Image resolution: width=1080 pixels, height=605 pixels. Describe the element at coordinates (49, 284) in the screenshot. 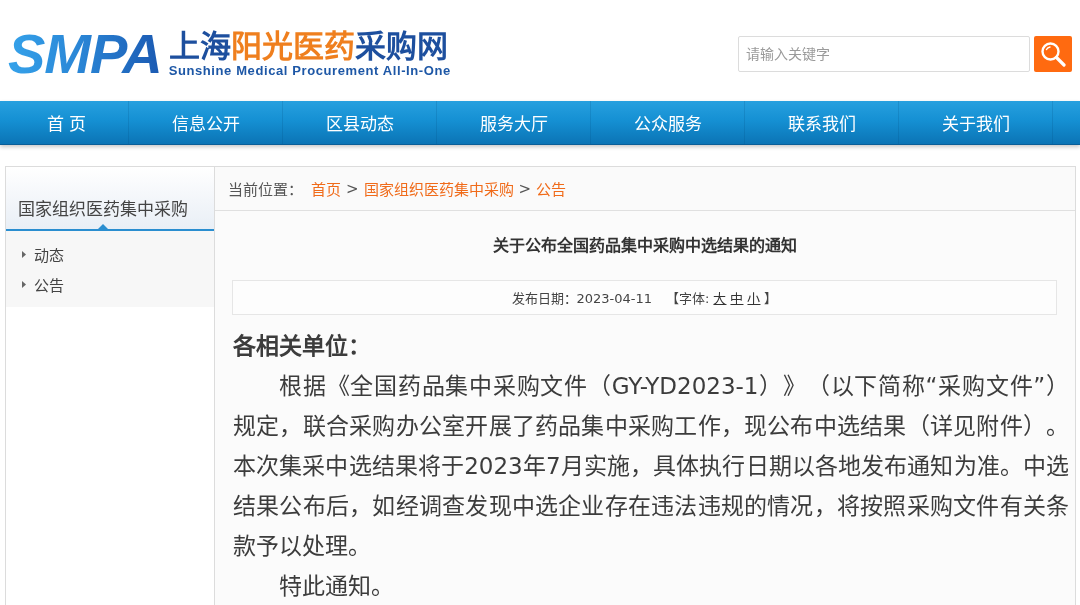

I see `sidebar-link: 公告` at that location.